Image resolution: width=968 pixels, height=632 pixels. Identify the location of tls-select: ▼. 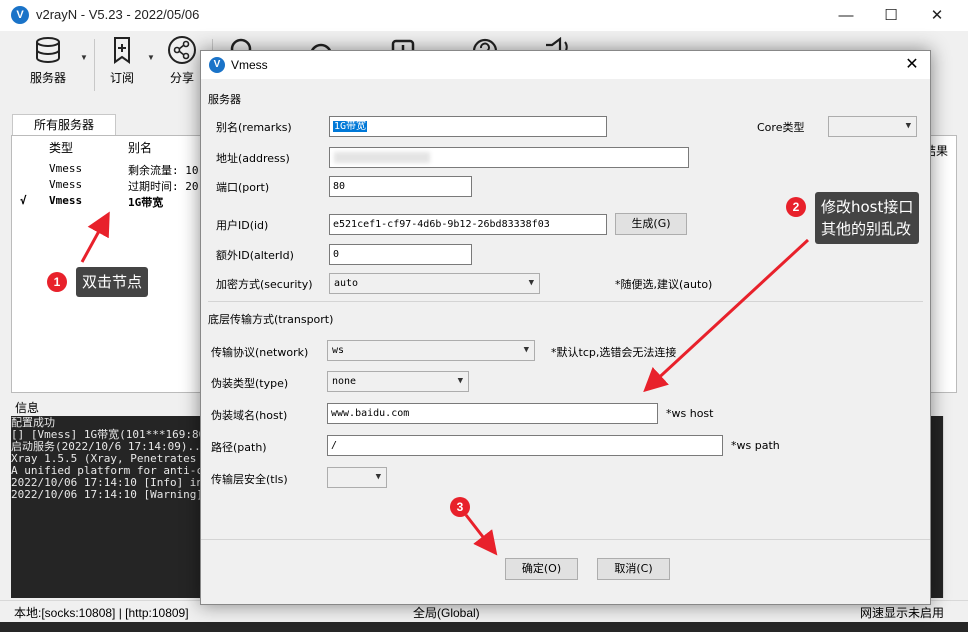
(357, 477).